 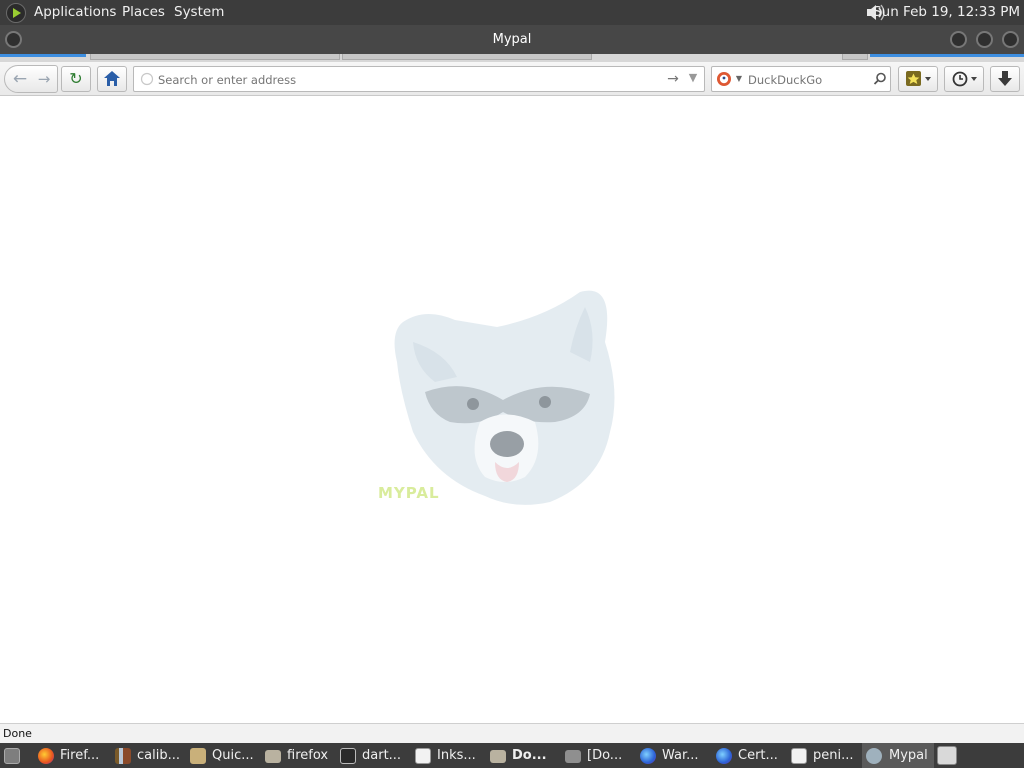 I want to click on minimize-button, so click(x=958, y=39).